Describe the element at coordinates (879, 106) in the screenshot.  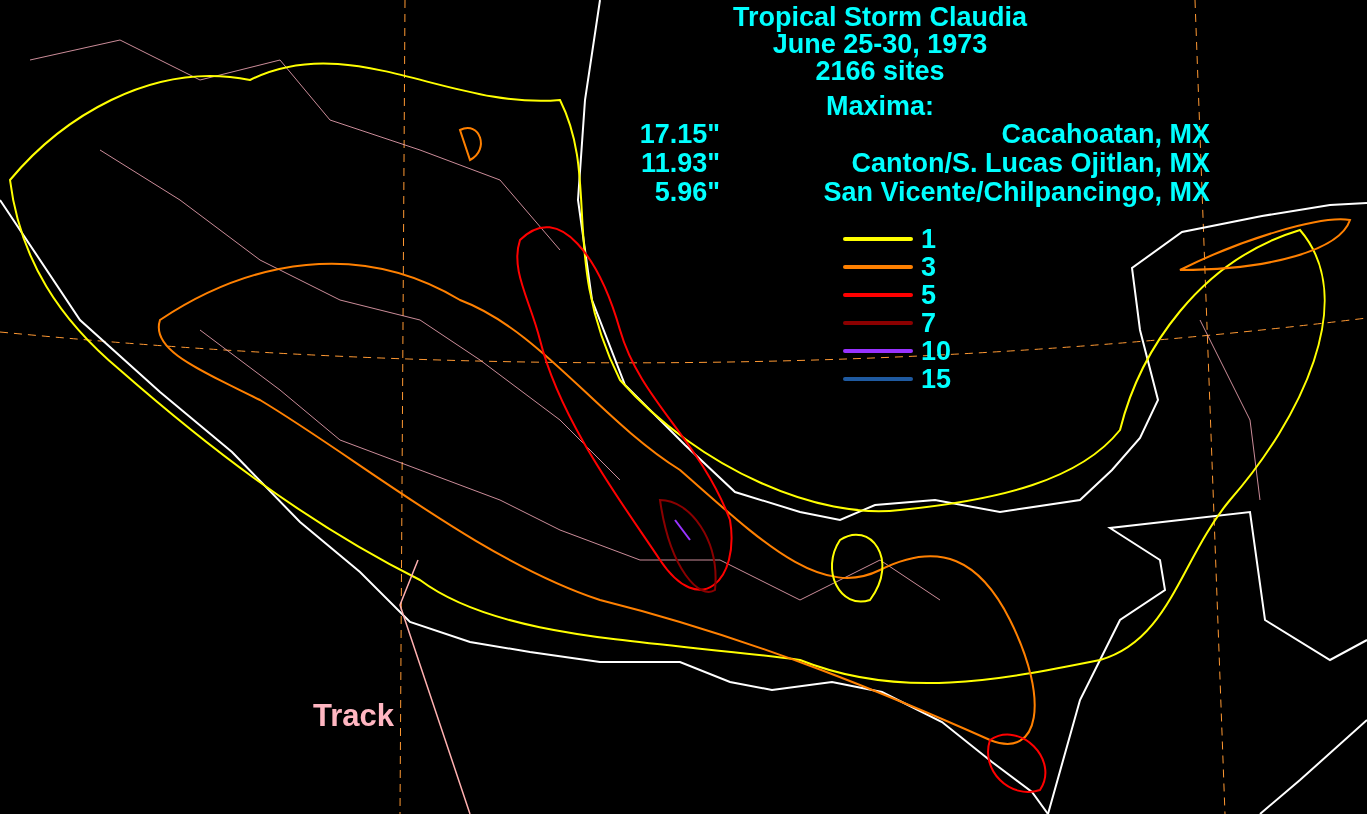
I see `maxima-heading: Maxima:` at that location.